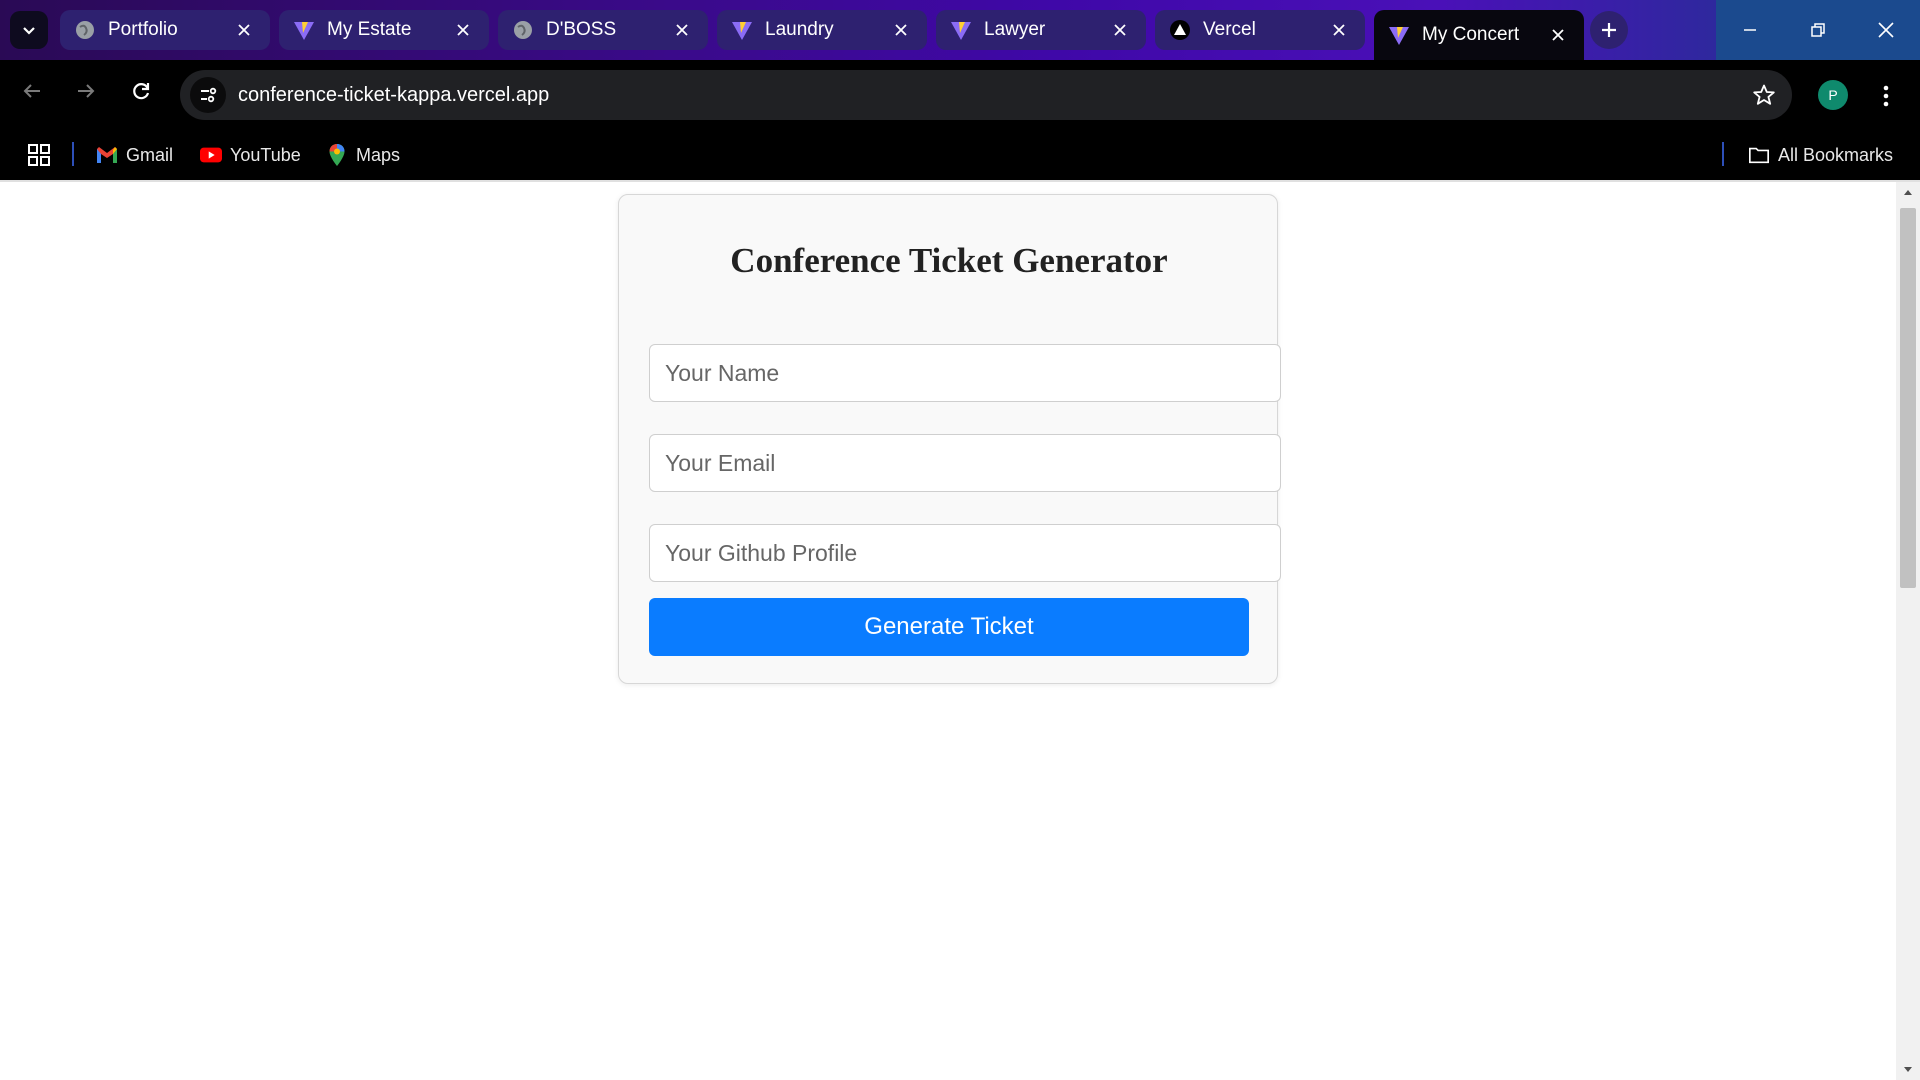 Image resolution: width=1920 pixels, height=1080 pixels. What do you see at coordinates (1908, 192) in the screenshot?
I see `scroll-up-arrow-icon` at bounding box center [1908, 192].